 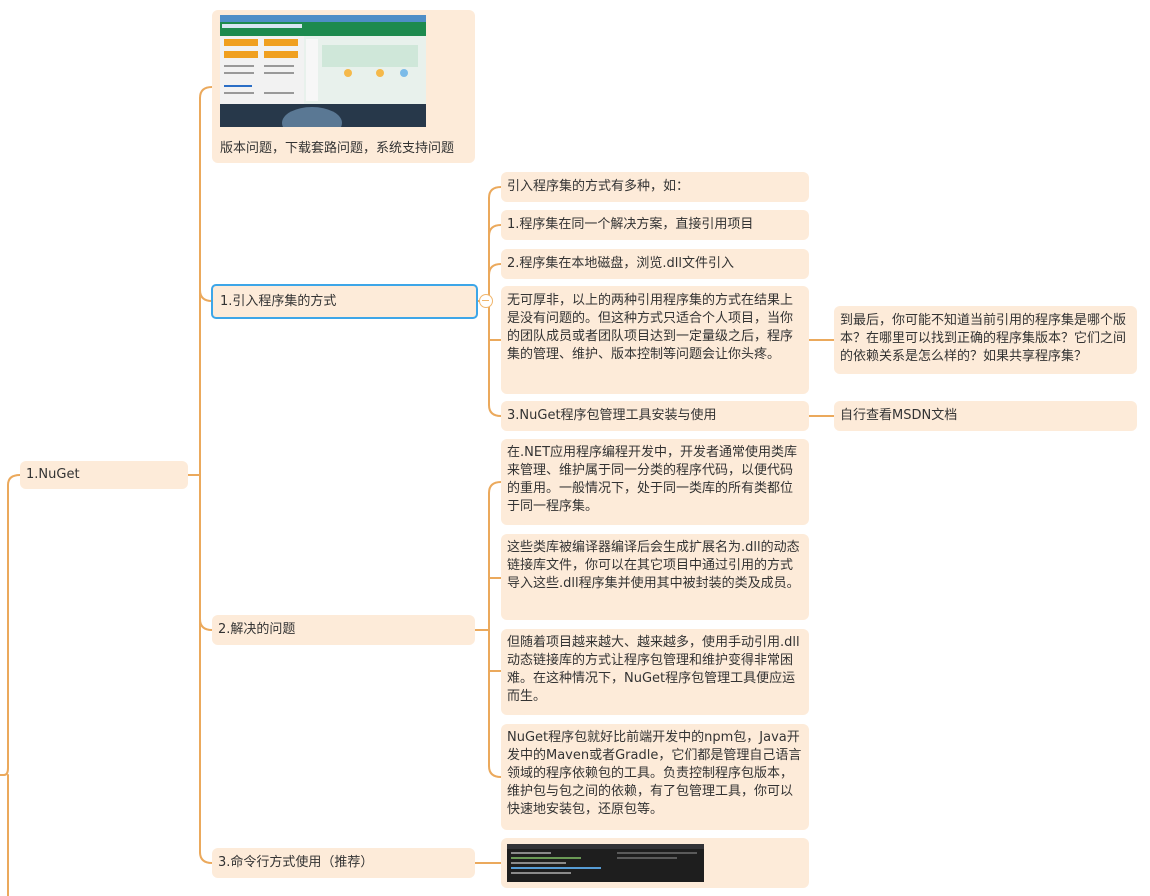 I want to click on node-nuget: 1.NuGet, so click(x=104, y=475).